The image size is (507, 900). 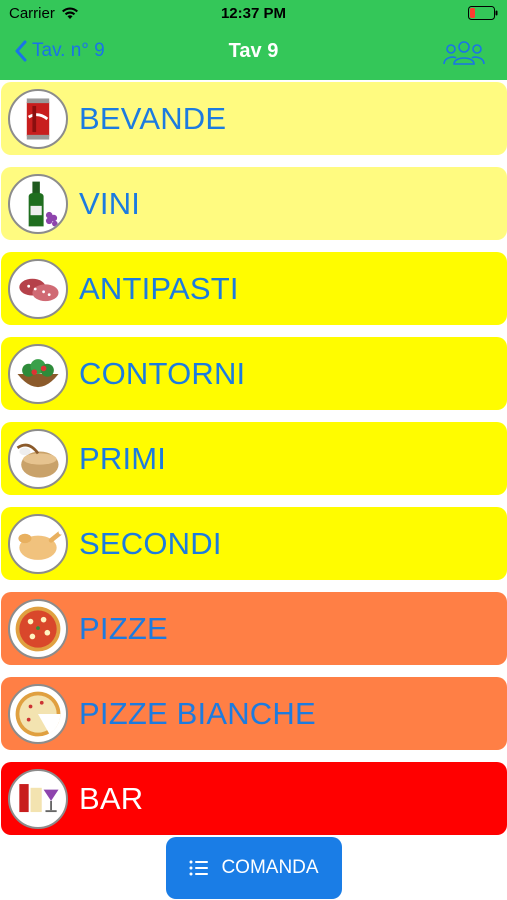 I want to click on category-label: CONTORNI, so click(x=162, y=373).